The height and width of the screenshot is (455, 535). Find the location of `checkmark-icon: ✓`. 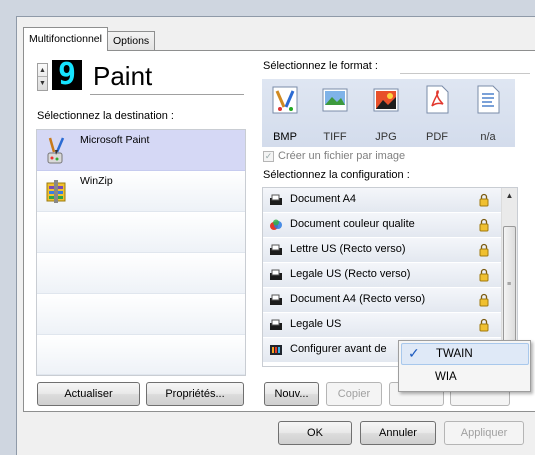

checkmark-icon: ✓ is located at coordinates (414, 353).